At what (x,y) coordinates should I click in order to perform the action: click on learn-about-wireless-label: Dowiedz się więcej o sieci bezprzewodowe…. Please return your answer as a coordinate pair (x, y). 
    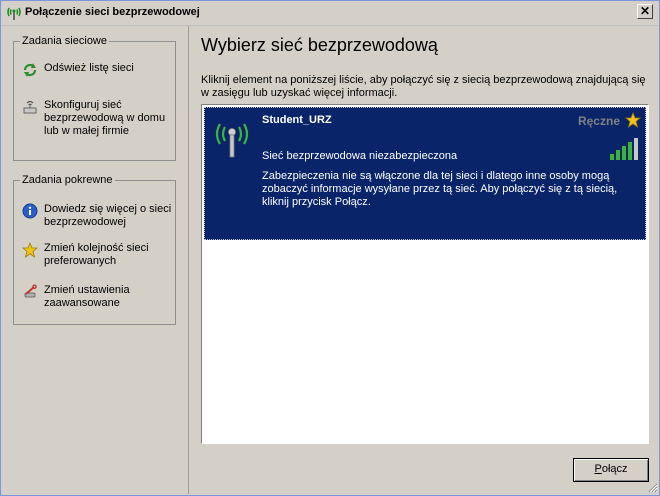
    Looking at the image, I should click on (108, 215).